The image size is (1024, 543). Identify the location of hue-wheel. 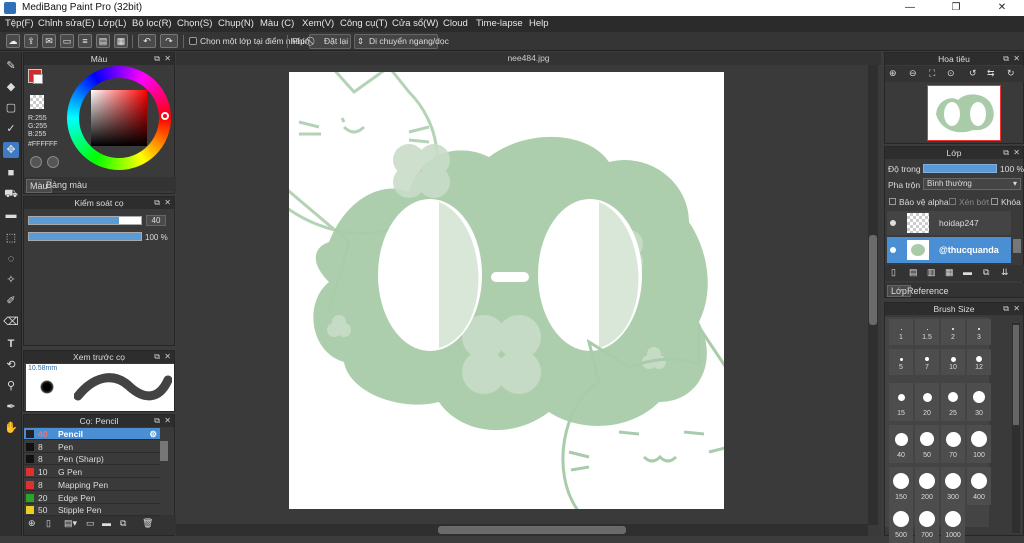
(119, 118).